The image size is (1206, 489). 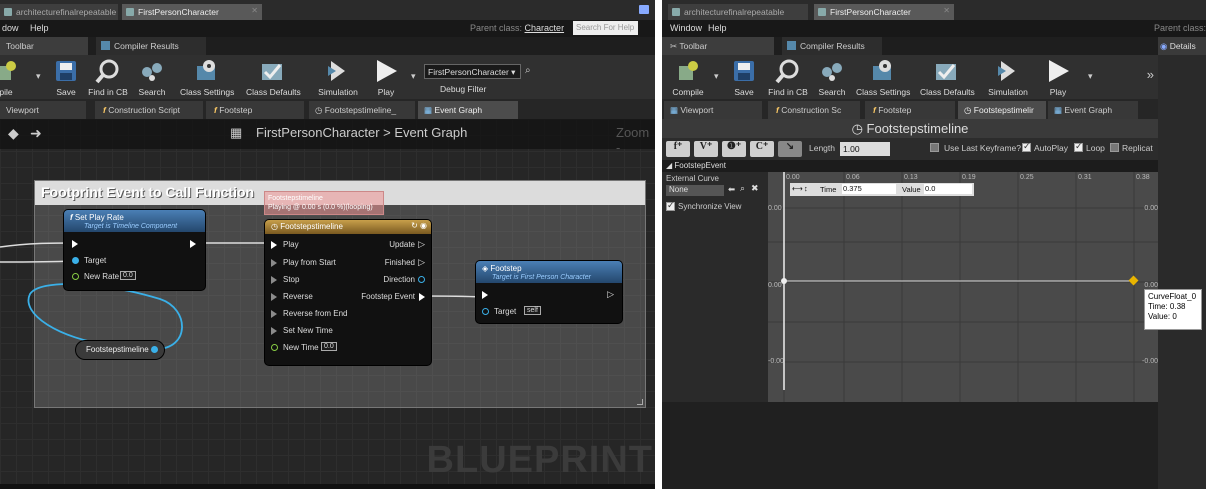 What do you see at coordinates (605, 28) in the screenshot?
I see `search-help-input: Search For Help` at bounding box center [605, 28].